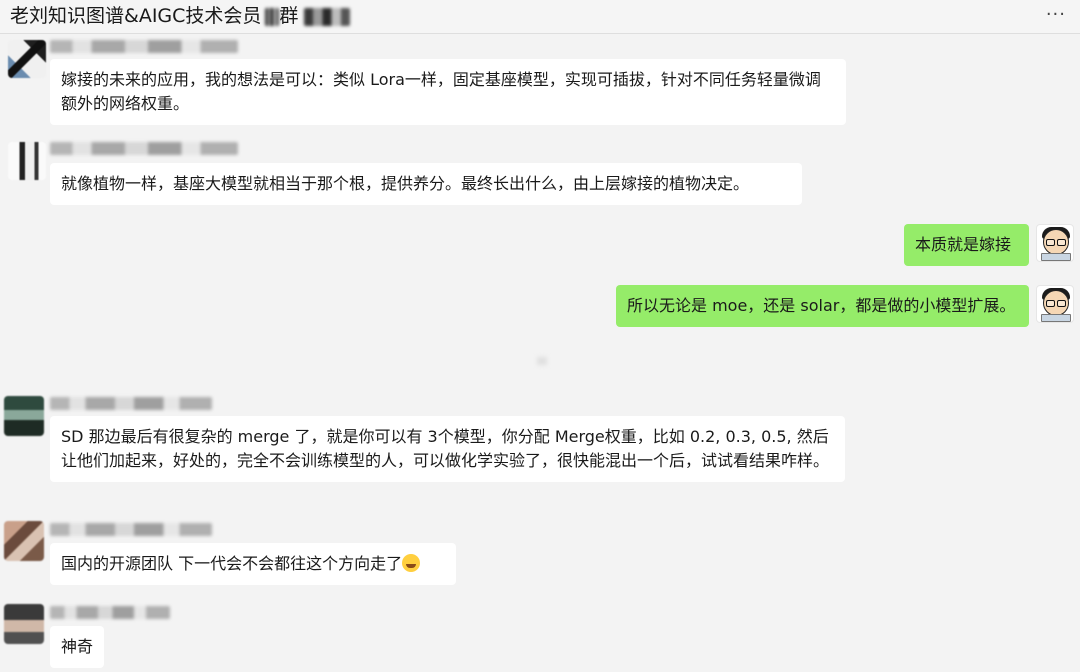  What do you see at coordinates (542, 361) in the screenshot?
I see `blurred-timestamp` at bounding box center [542, 361].